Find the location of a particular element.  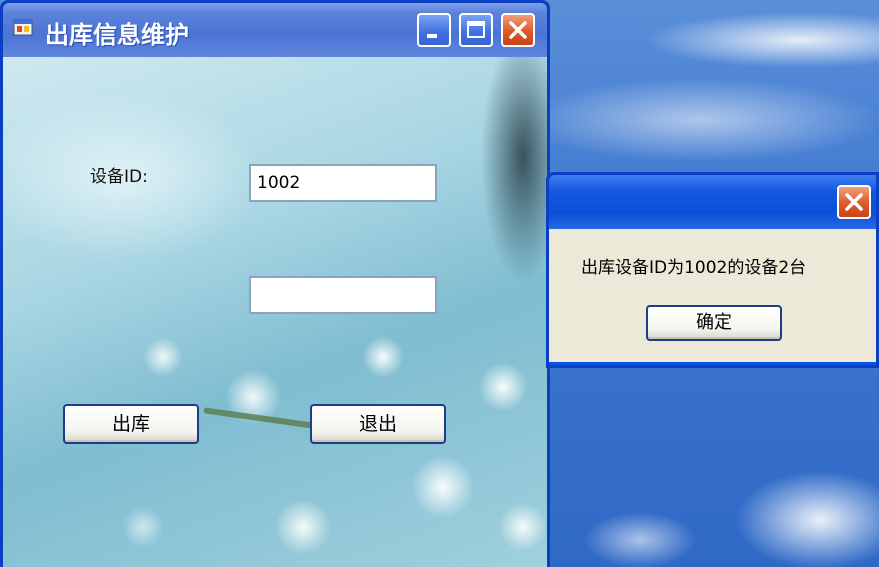

minimize-button is located at coordinates (434, 30).